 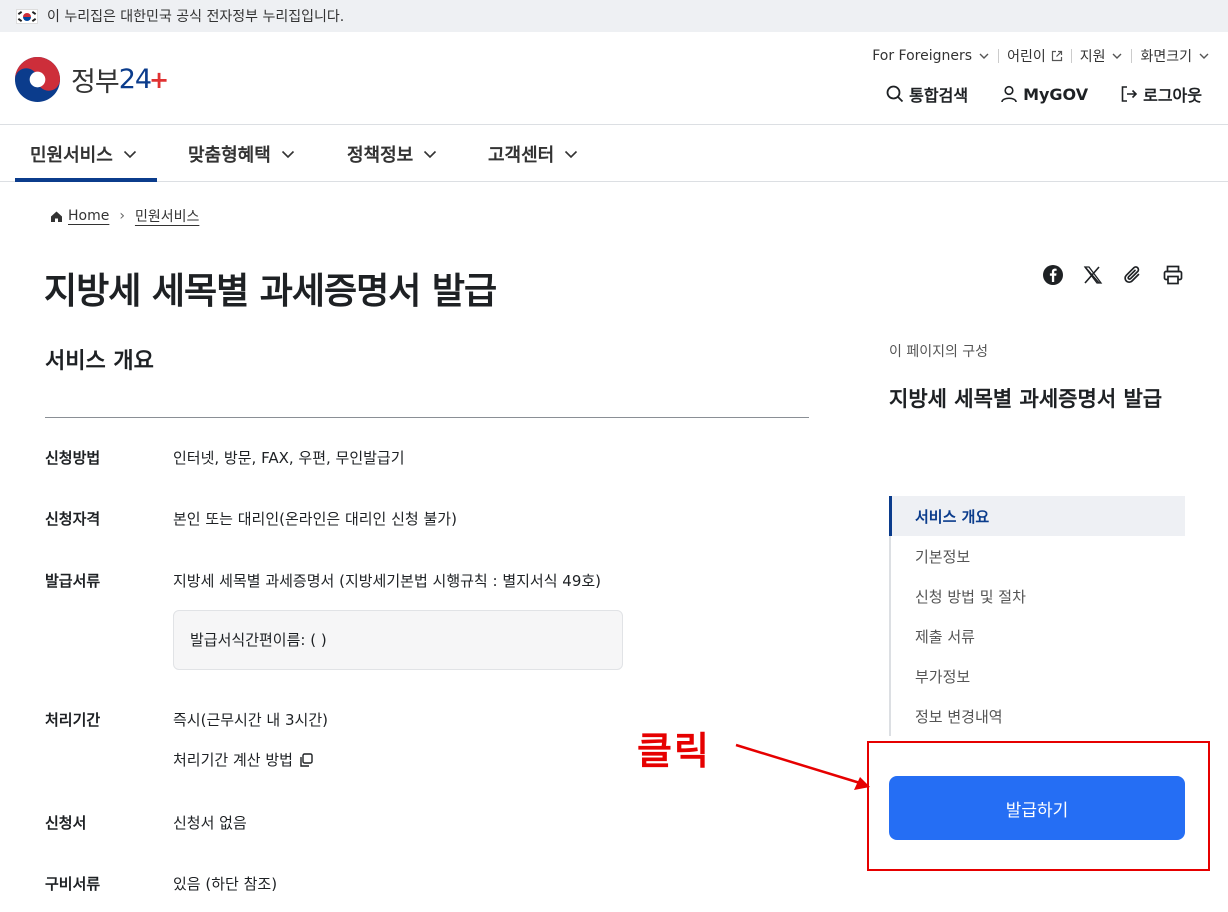 What do you see at coordinates (392, 153) in the screenshot?
I see `gnb-item-policy-info: 정책정보` at bounding box center [392, 153].